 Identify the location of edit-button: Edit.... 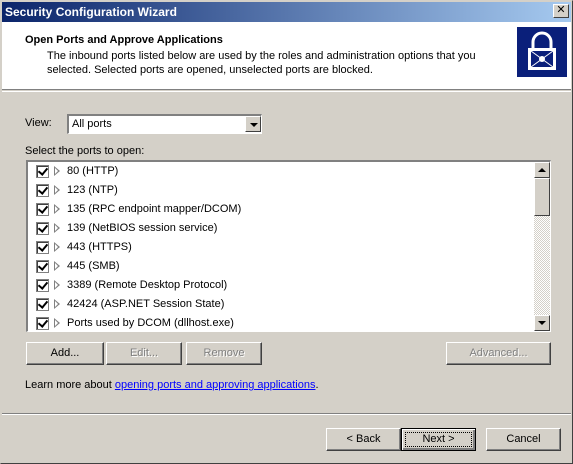
(144, 353).